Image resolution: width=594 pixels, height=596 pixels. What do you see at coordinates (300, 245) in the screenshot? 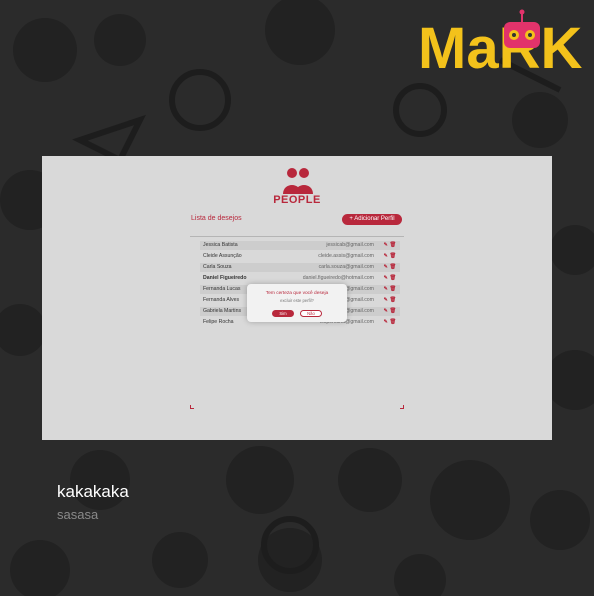
I see `list-item: Jessica Batista jessicab@gmail.com ✎ 🗑` at bounding box center [300, 245].